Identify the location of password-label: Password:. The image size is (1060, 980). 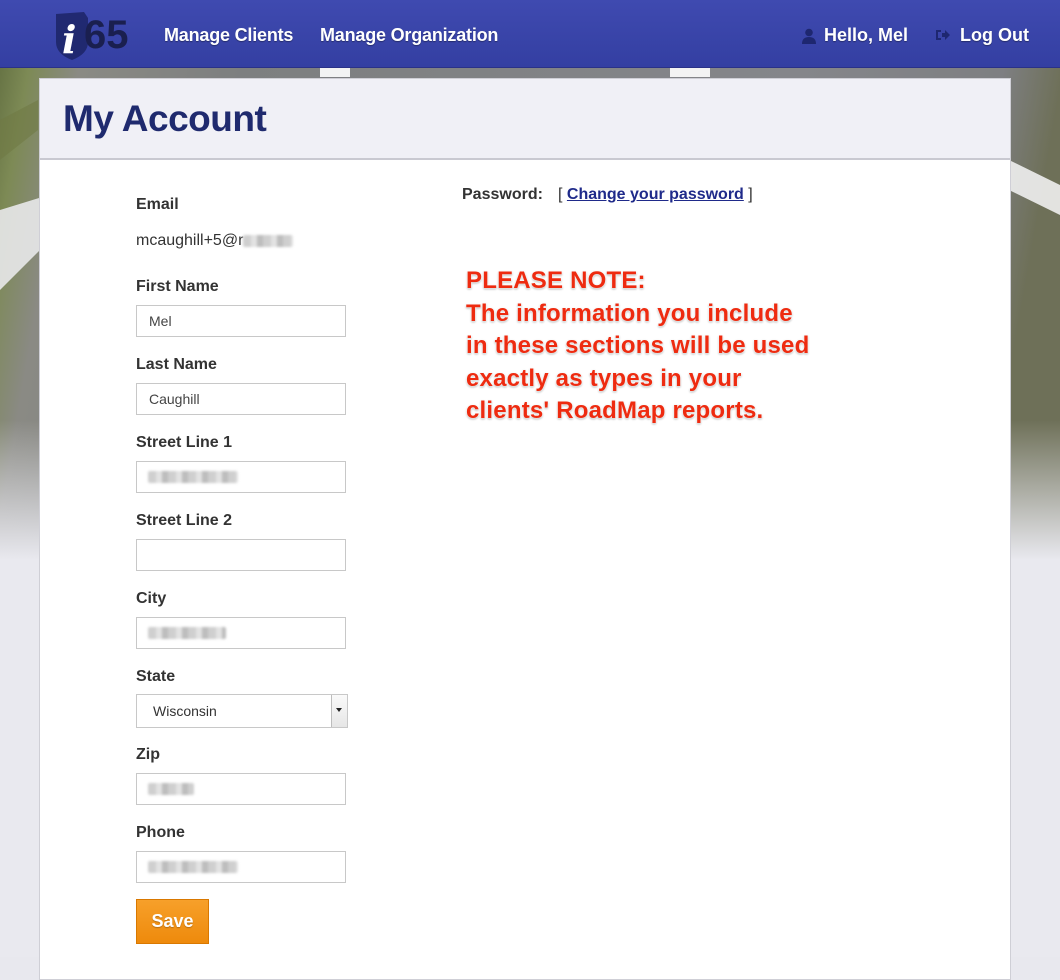
(502, 194).